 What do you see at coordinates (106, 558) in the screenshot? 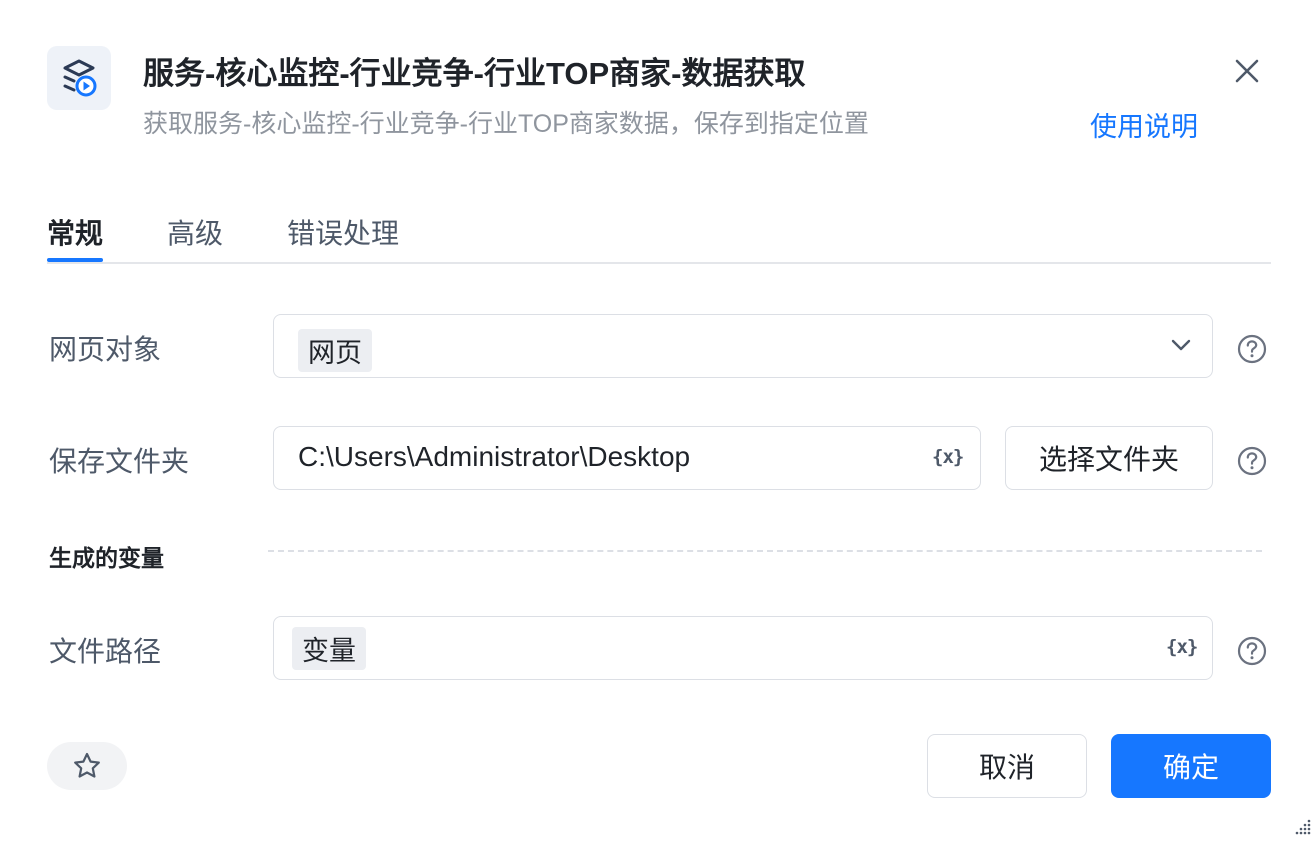
I see `generated-variables-title: 生成的变量` at bounding box center [106, 558].